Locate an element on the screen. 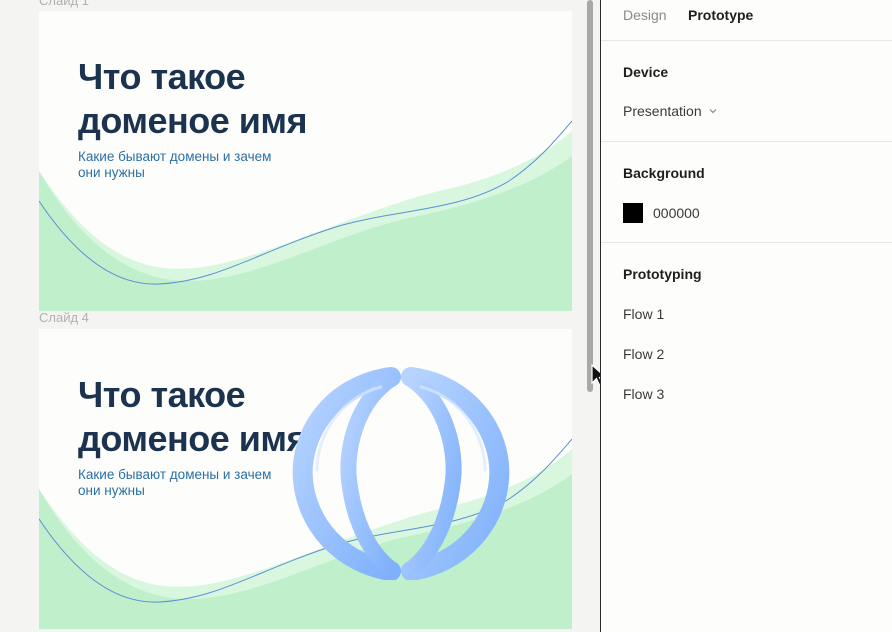 Image resolution: width=892 pixels, height=632 pixels. prototyping-section: Prototyping Flow 1 Flow 2 Flow 3 is located at coordinates (746, 343).